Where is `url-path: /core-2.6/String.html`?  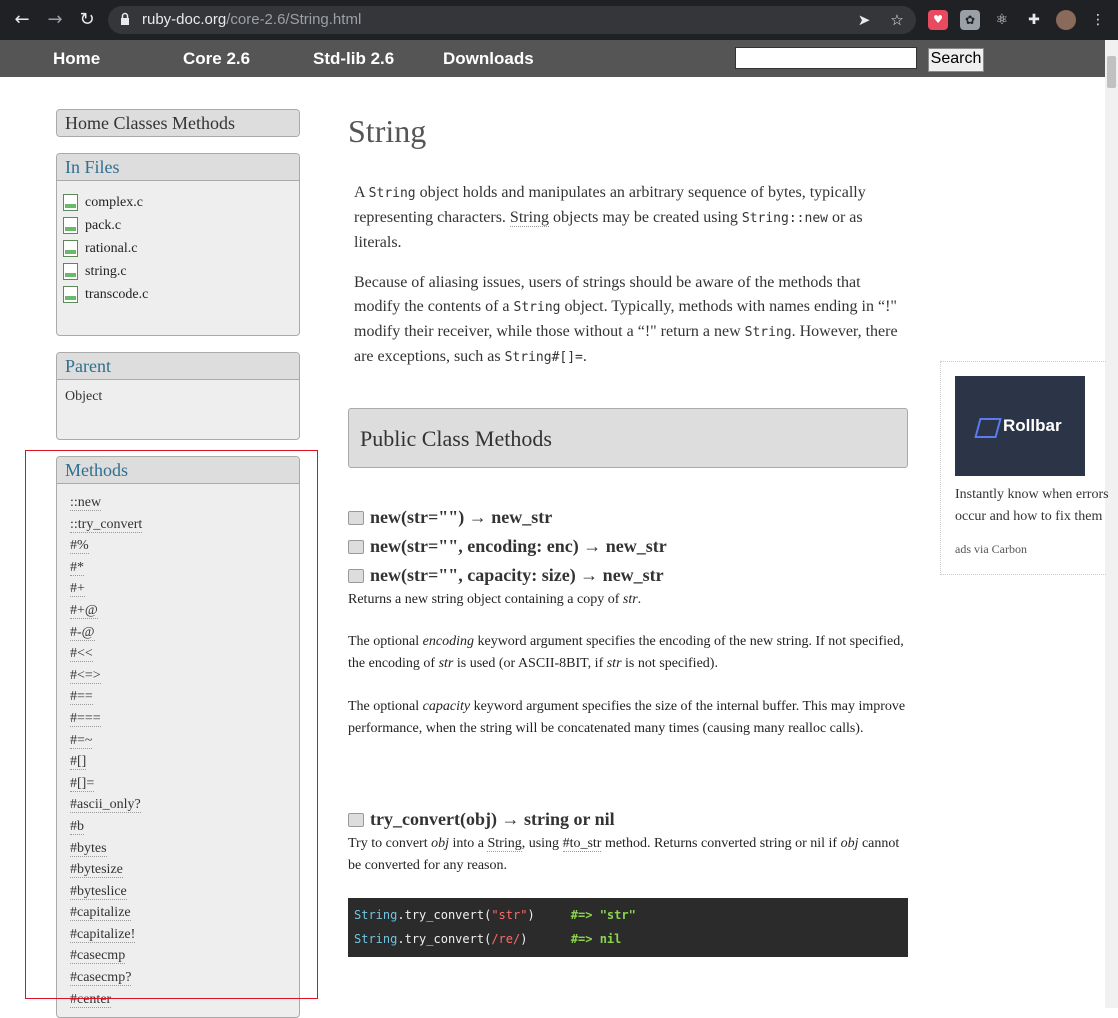 url-path: /core-2.6/String.html is located at coordinates (294, 19).